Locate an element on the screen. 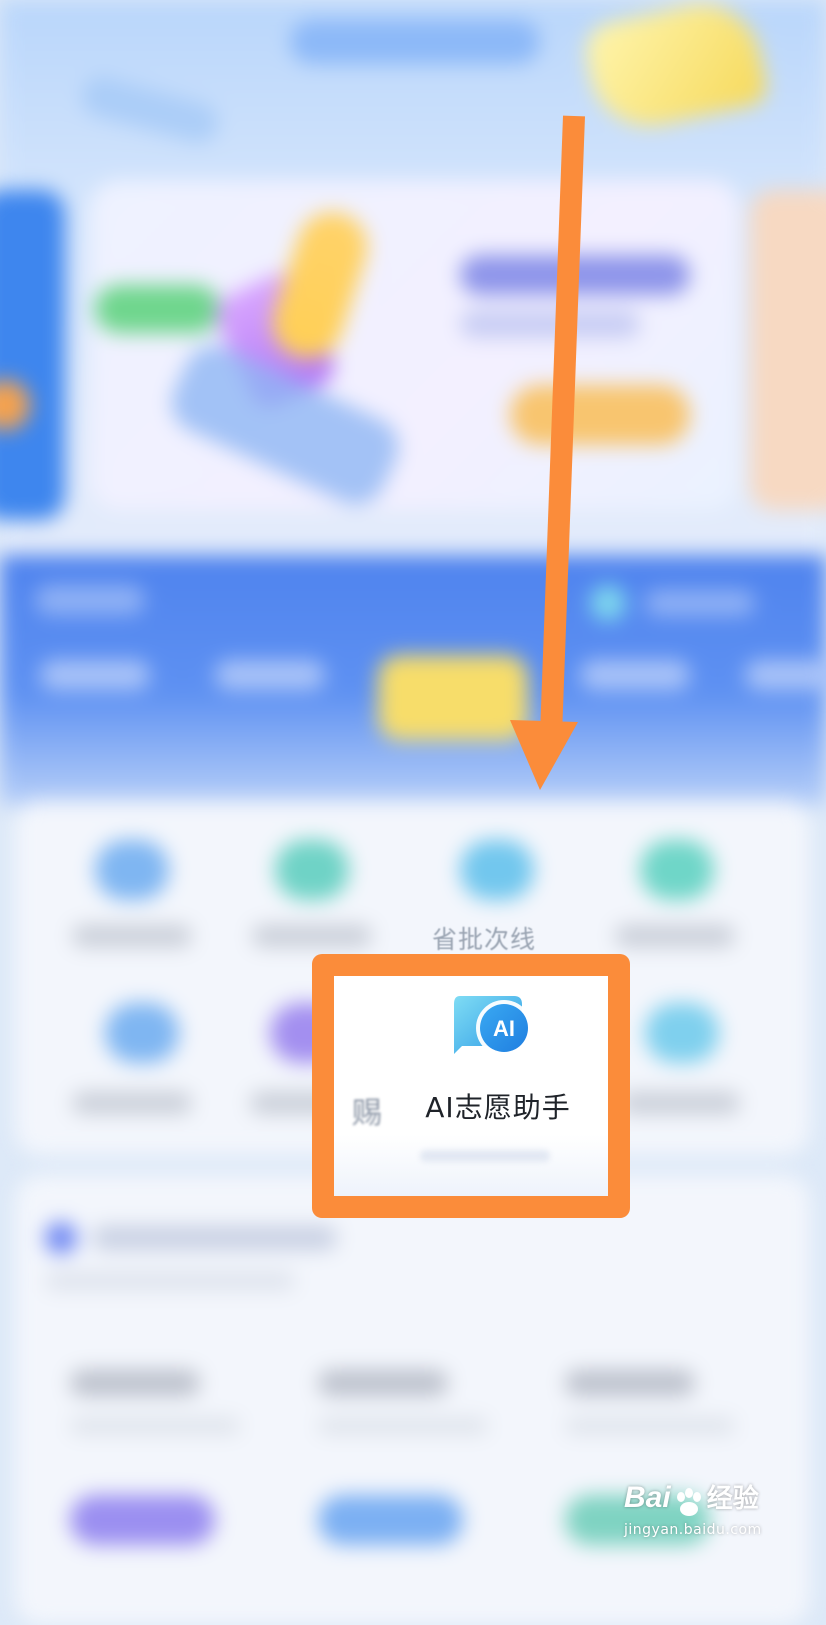  banner-title-shape is located at coordinates (415, 42).